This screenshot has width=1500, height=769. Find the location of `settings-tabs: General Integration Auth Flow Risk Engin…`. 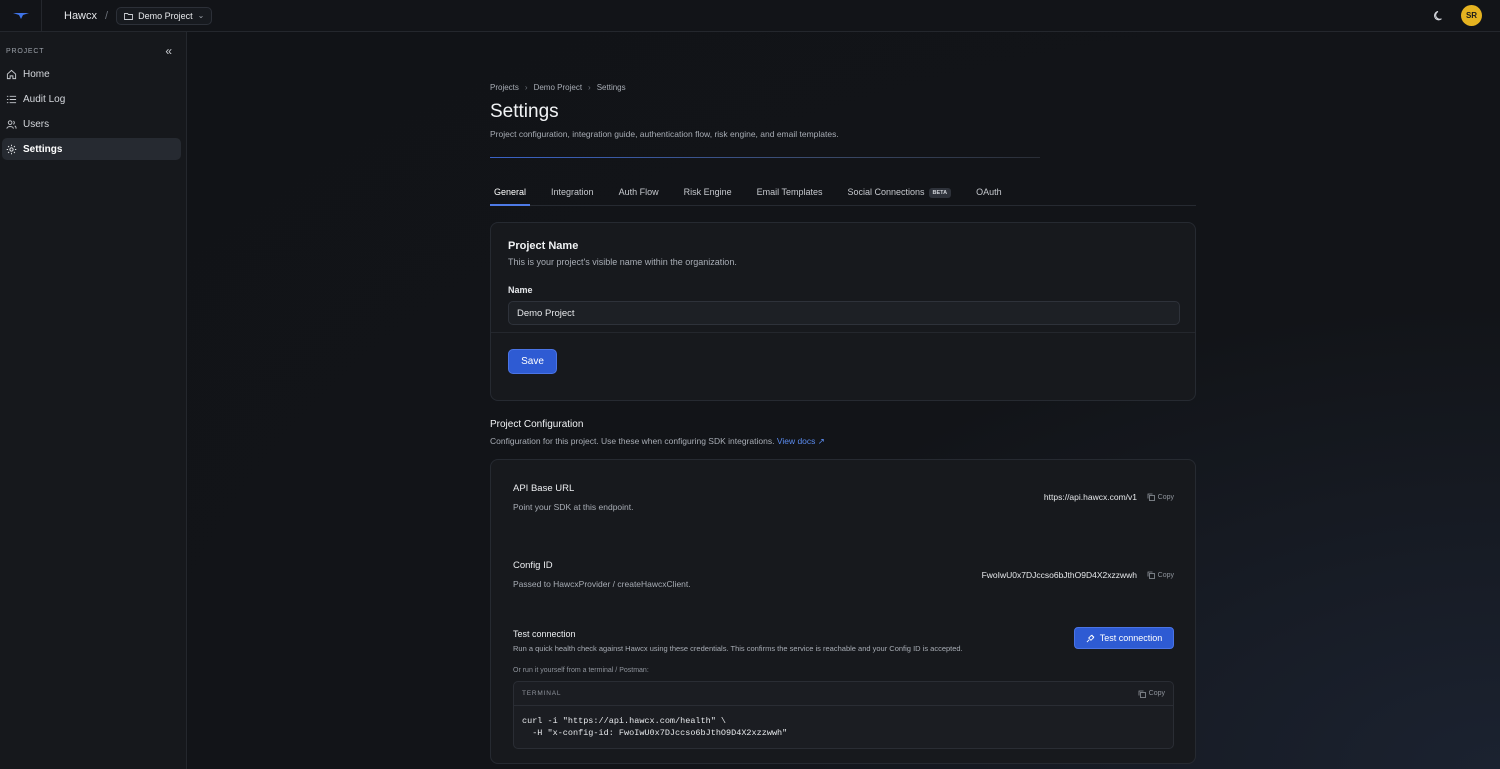

settings-tabs: General Integration Auth Flow Risk Engin… is located at coordinates (843, 194).